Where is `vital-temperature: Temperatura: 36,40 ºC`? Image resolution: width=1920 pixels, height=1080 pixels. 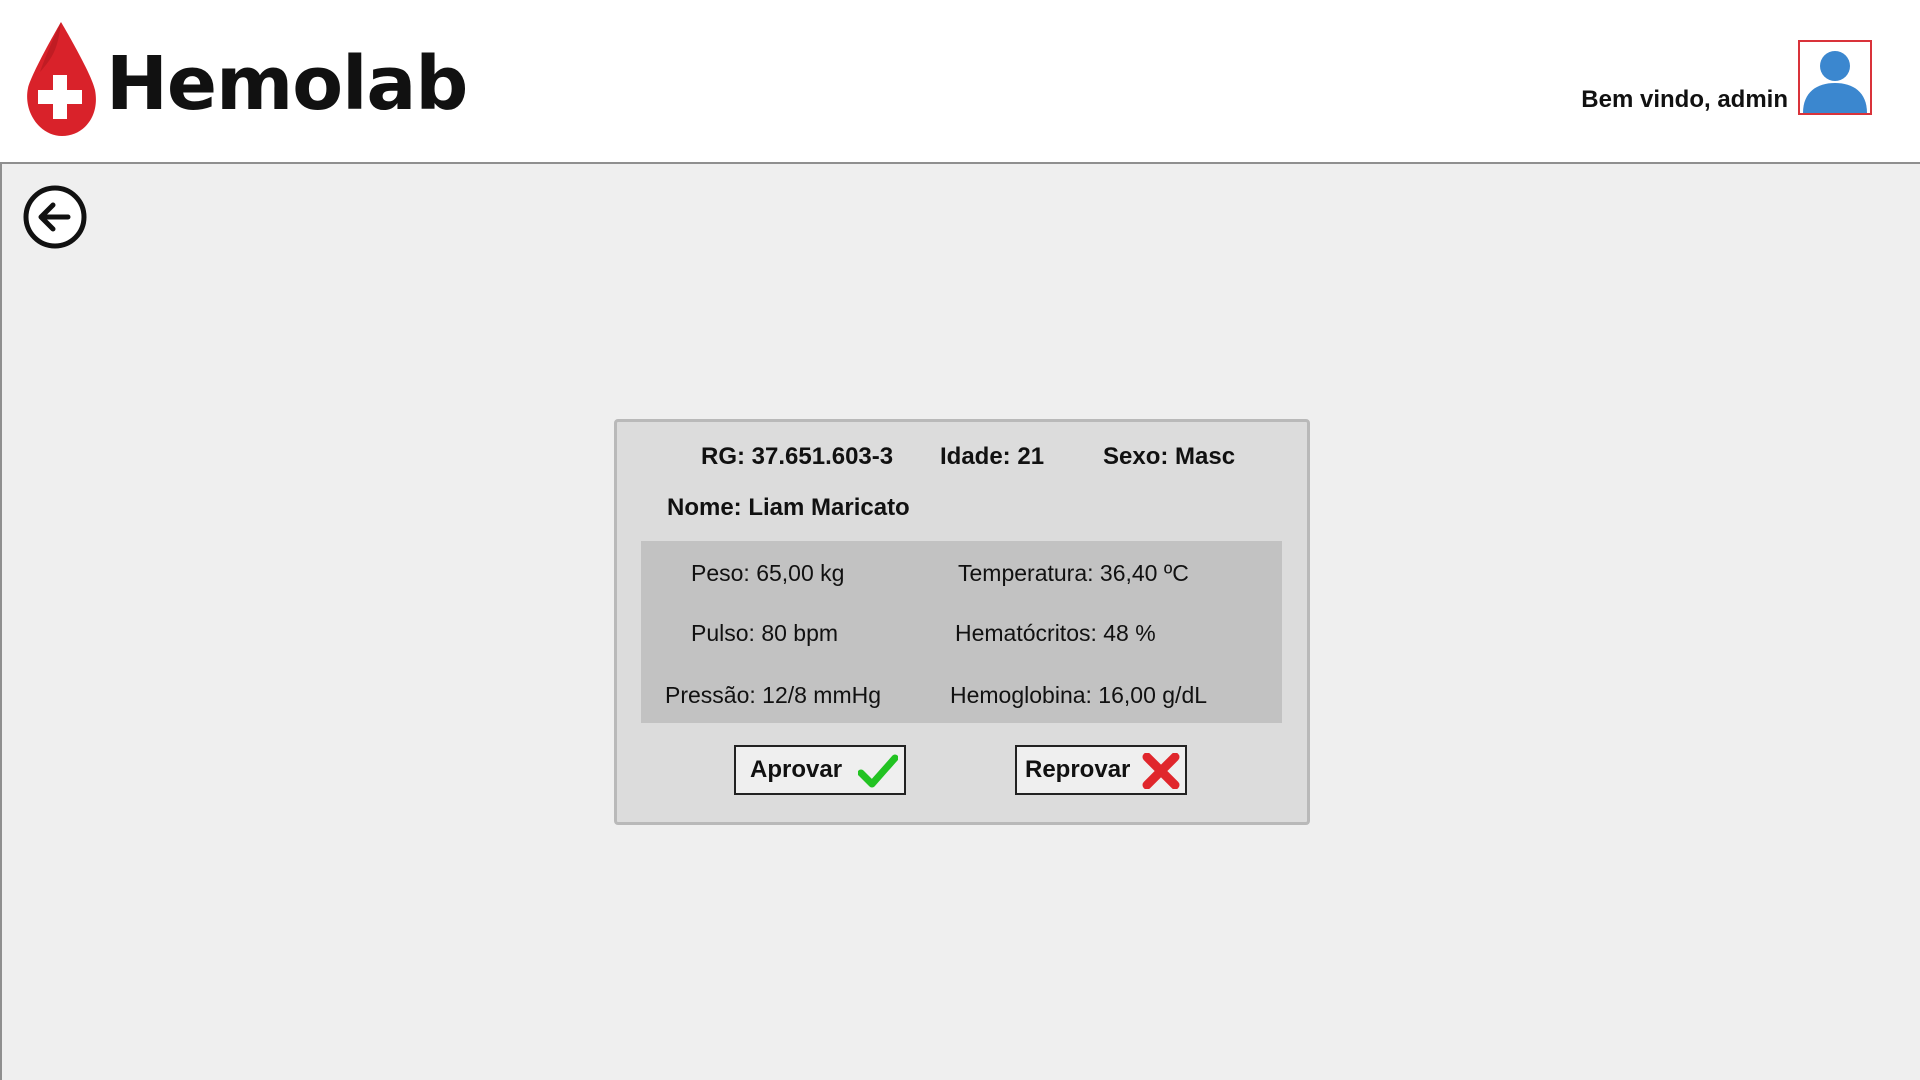
vital-temperature: Temperatura: 36,40 ºC is located at coordinates (1073, 573).